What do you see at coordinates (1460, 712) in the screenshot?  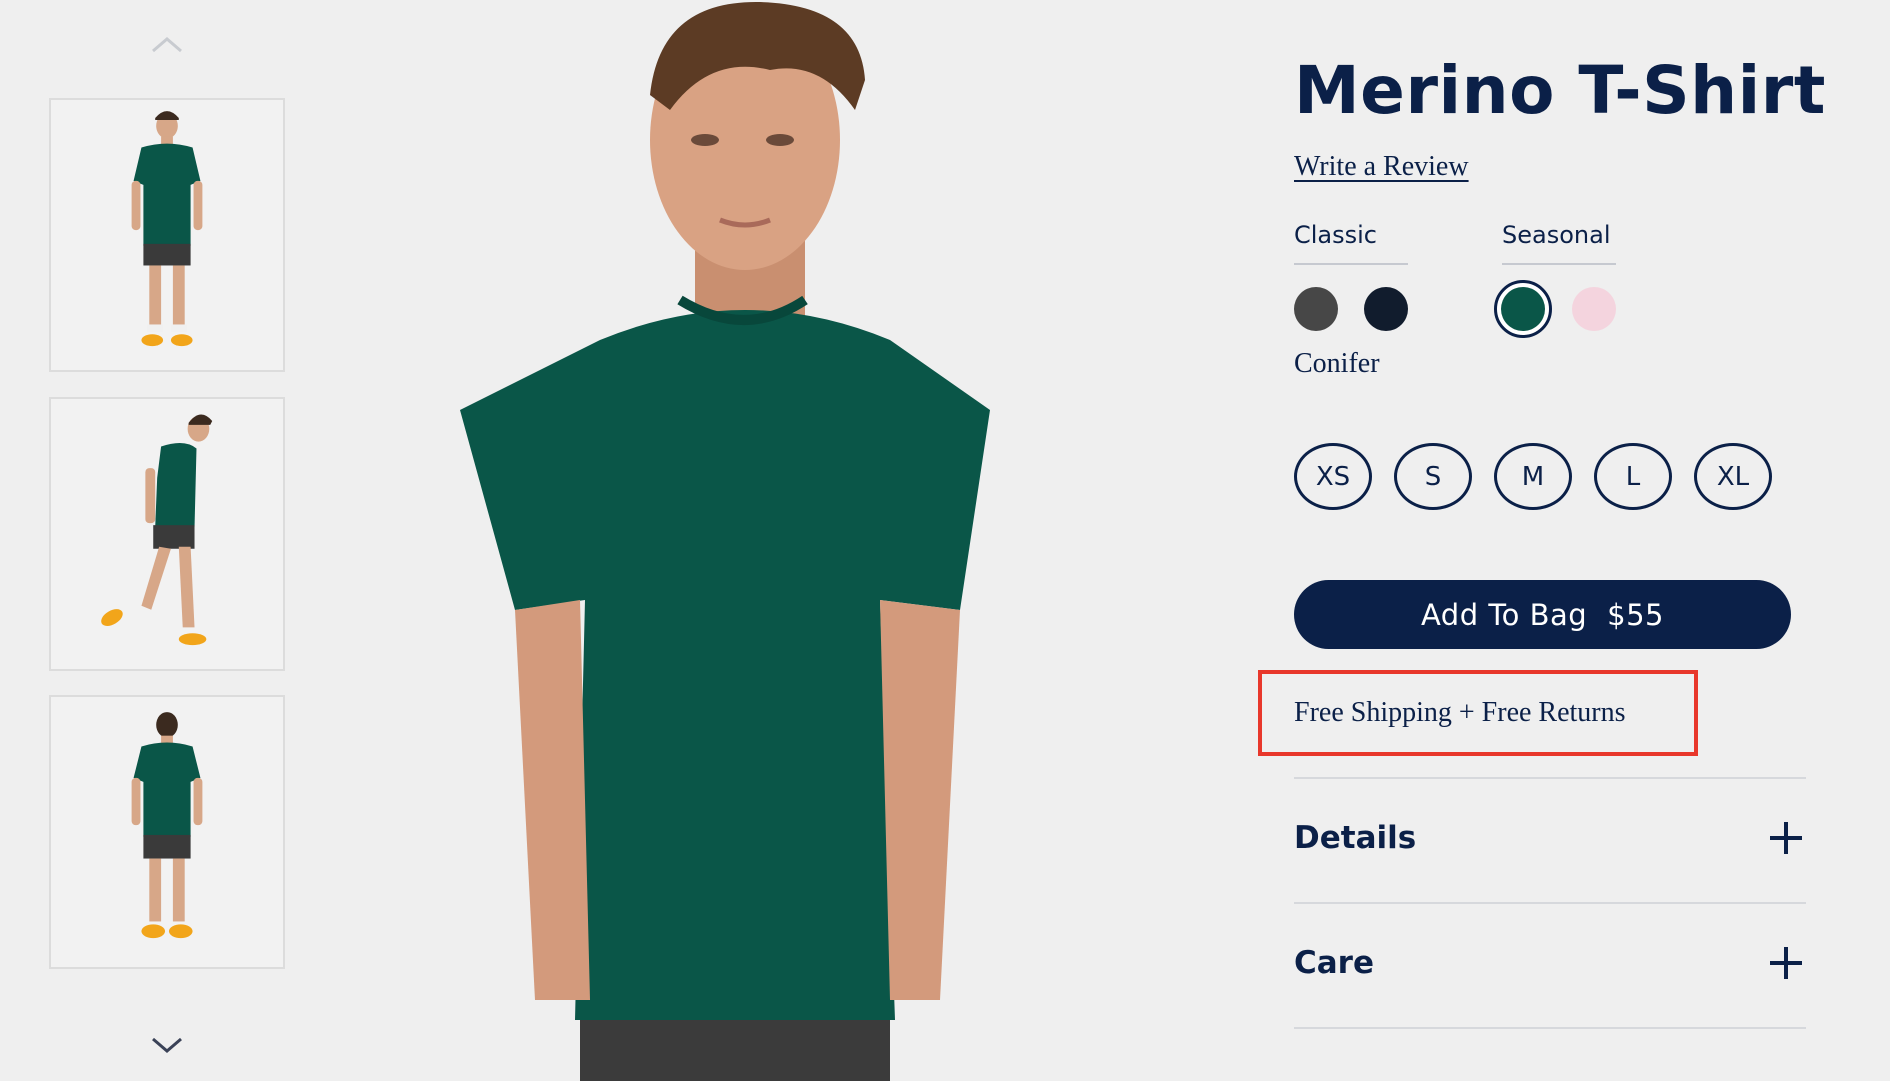 I see `shipping-info: Free Shipping + Free Returns` at bounding box center [1460, 712].